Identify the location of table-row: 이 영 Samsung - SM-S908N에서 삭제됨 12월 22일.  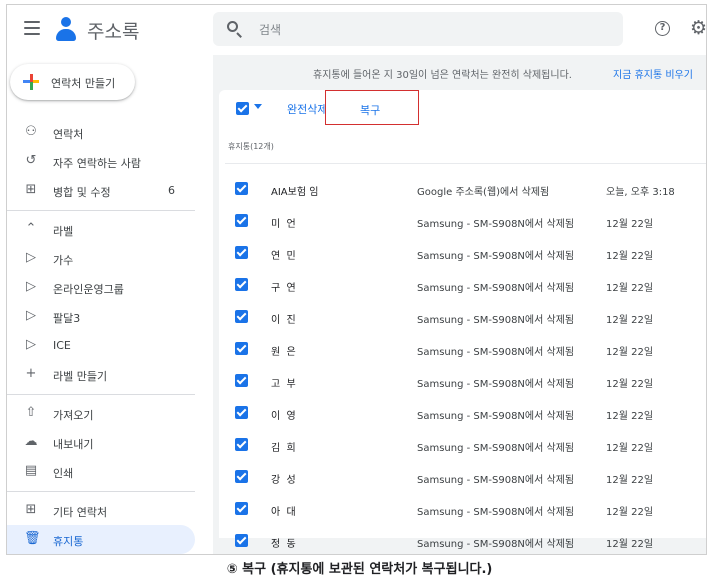
(462, 412).